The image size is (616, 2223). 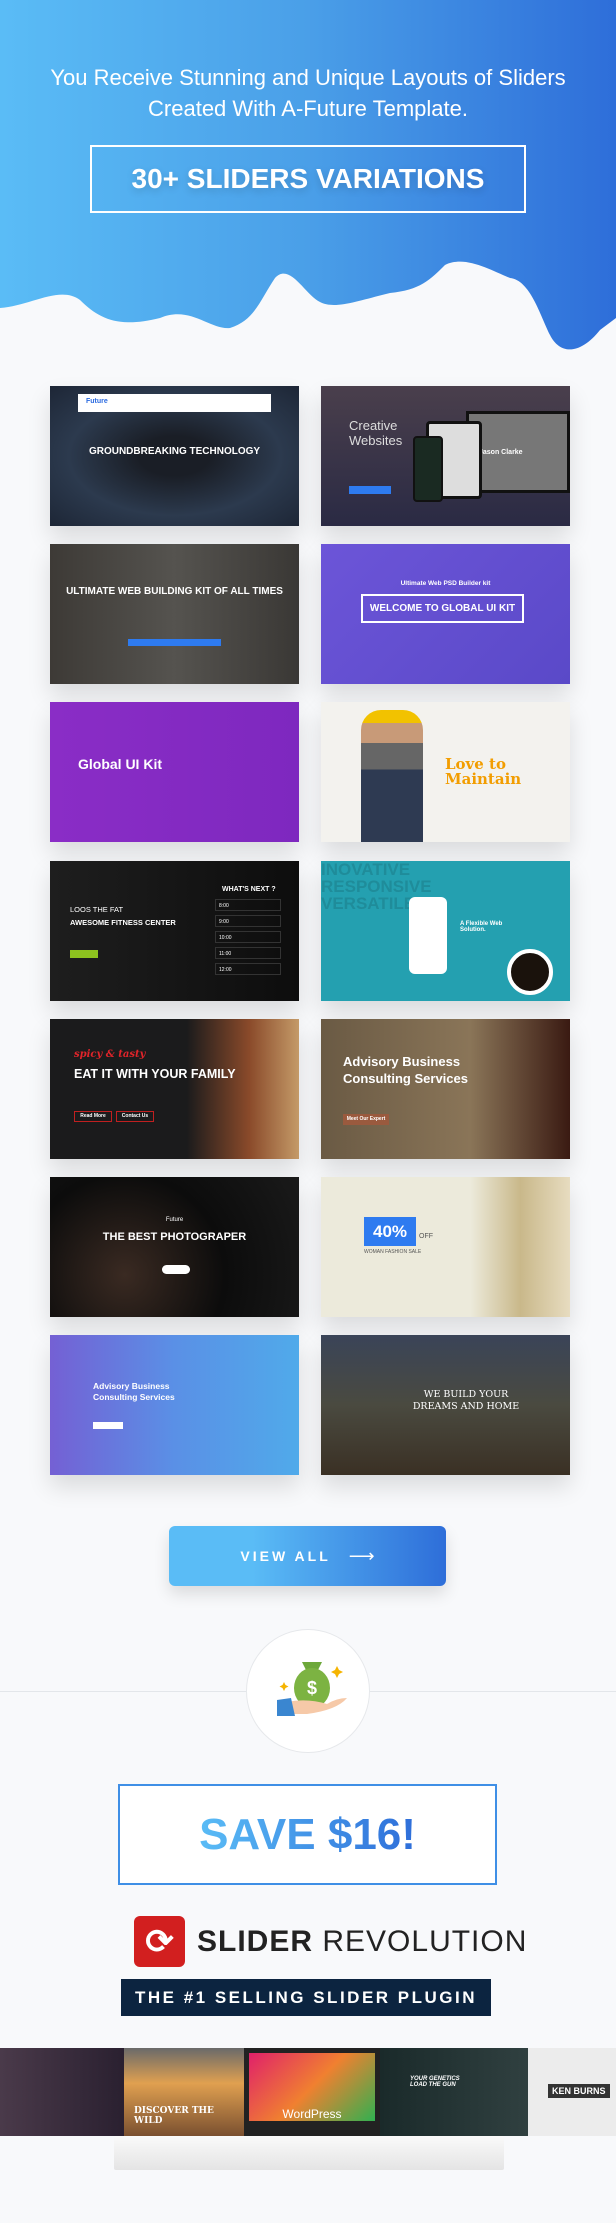 I want to click on slider-thumbnail: Advisory Business Consulting Services, so click(x=174, y=1405).